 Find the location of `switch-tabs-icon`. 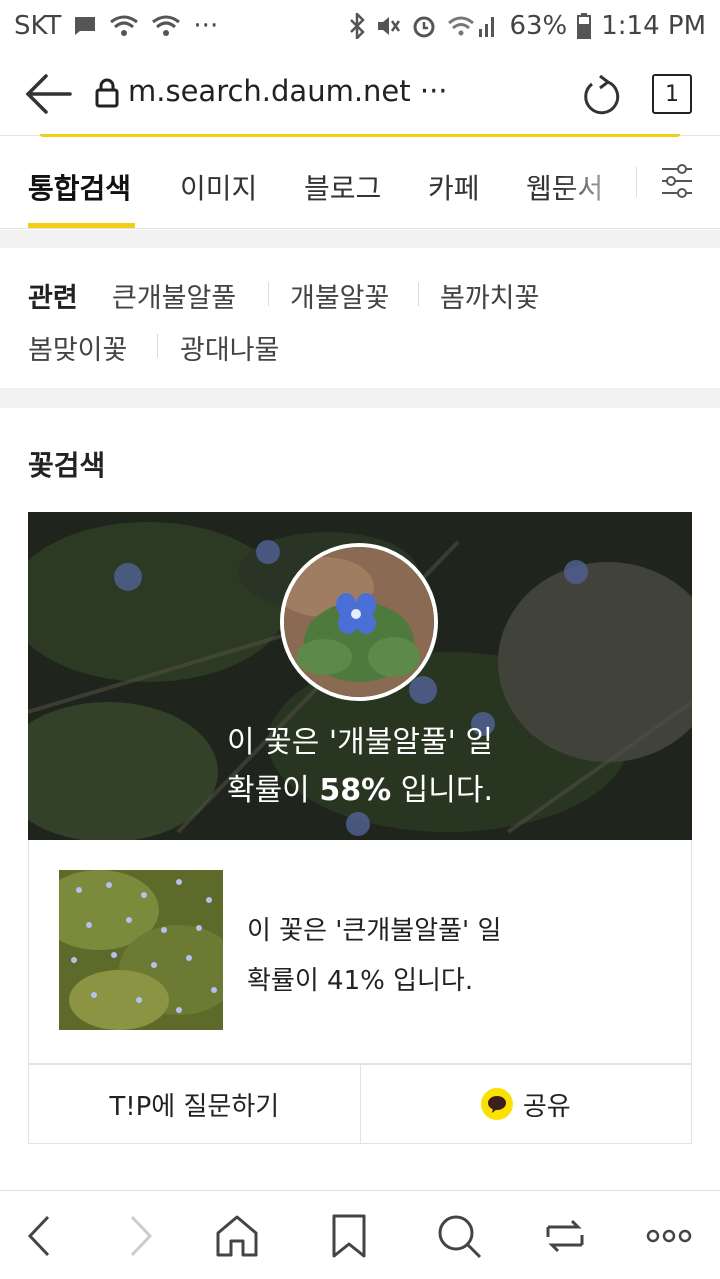

switch-tabs-icon is located at coordinates (565, 1236).